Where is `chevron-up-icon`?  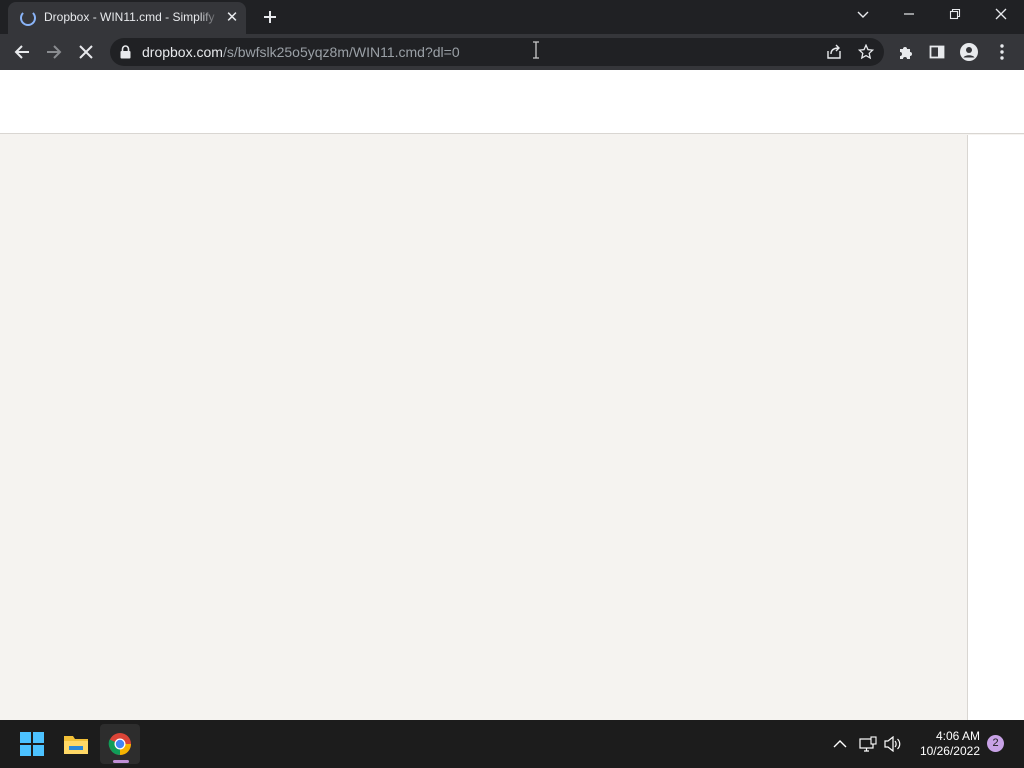 chevron-up-icon is located at coordinates (840, 744).